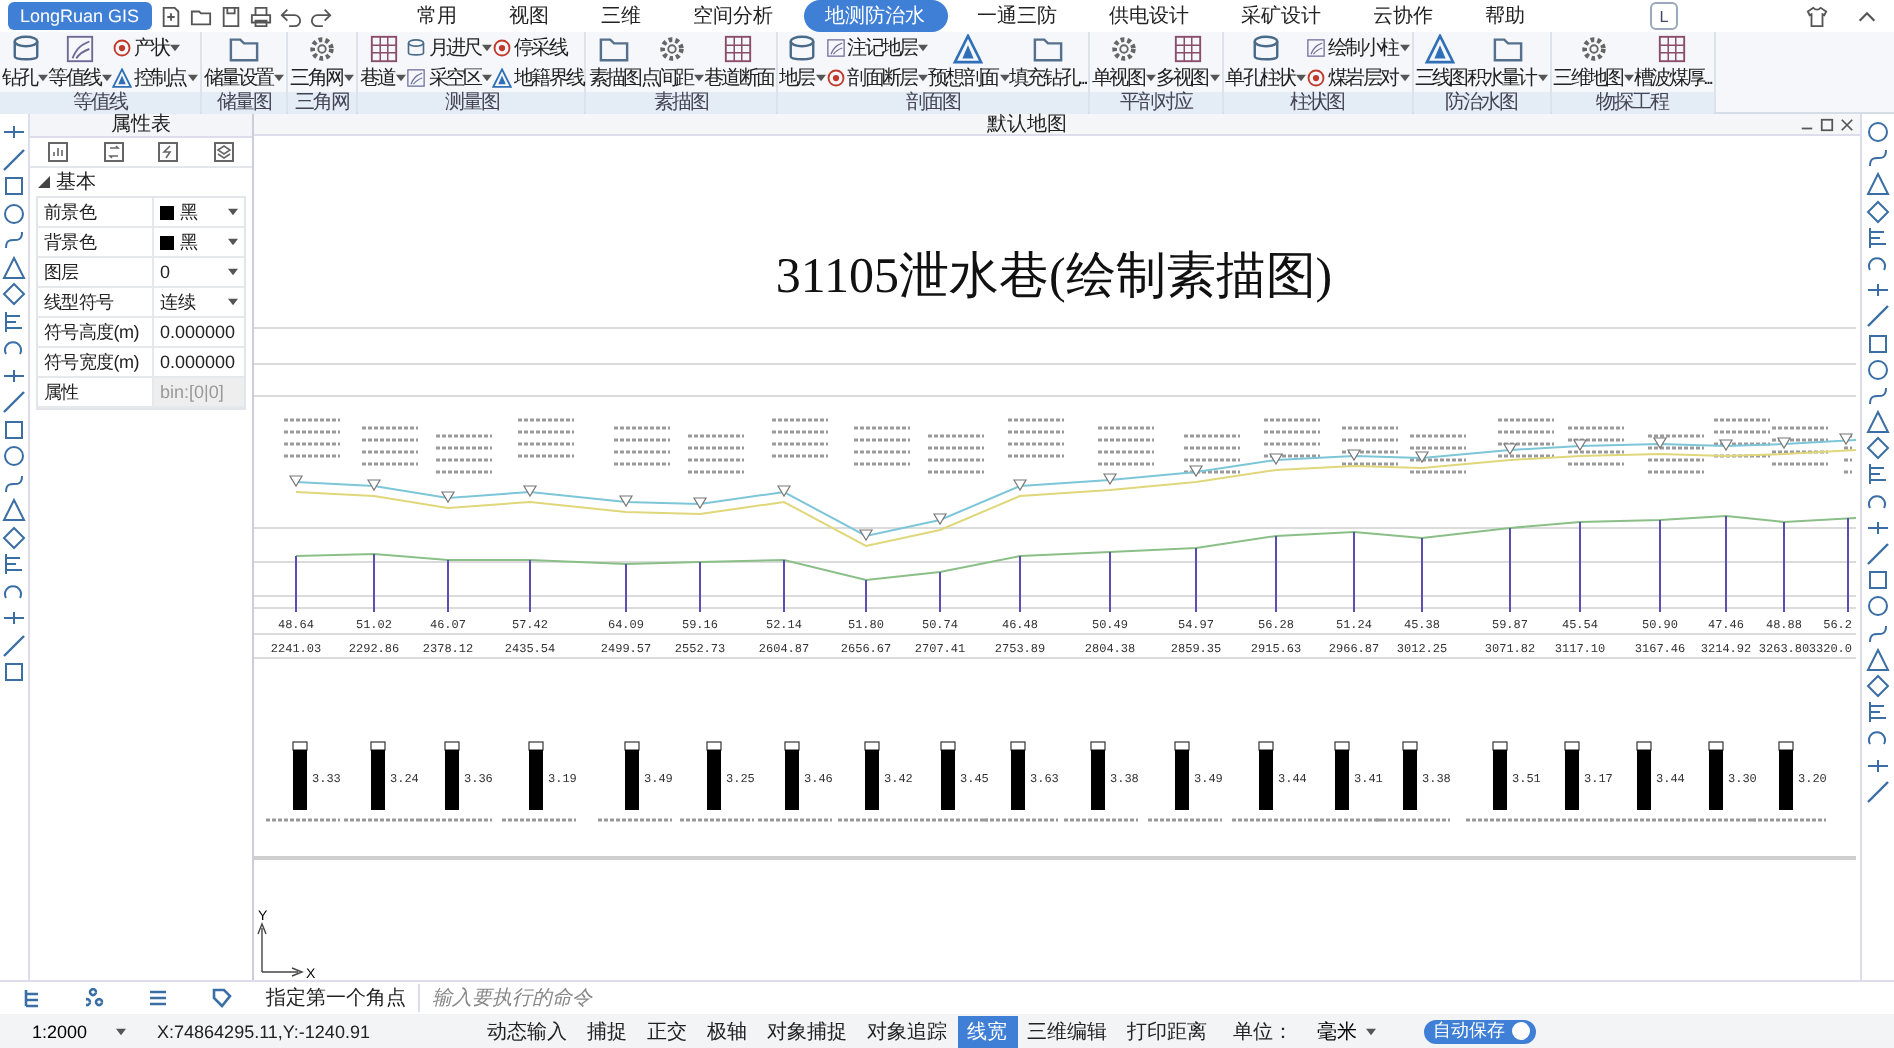 This screenshot has height=1048, width=1894. Describe the element at coordinates (79, 1031) in the screenshot. I see `scale-select: 1:2000` at that location.